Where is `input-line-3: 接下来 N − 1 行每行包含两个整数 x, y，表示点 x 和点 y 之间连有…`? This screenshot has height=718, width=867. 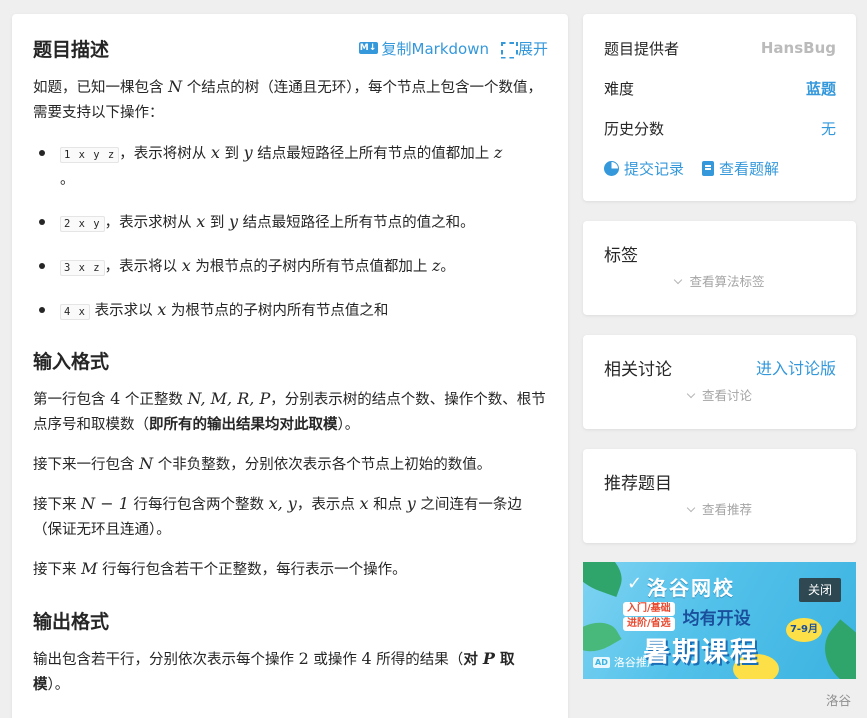
input-line-3: 接下来 N − 1 行每行包含两个整数 x, y，表示点 x 和点 y 之间连有… is located at coordinates (277, 516).